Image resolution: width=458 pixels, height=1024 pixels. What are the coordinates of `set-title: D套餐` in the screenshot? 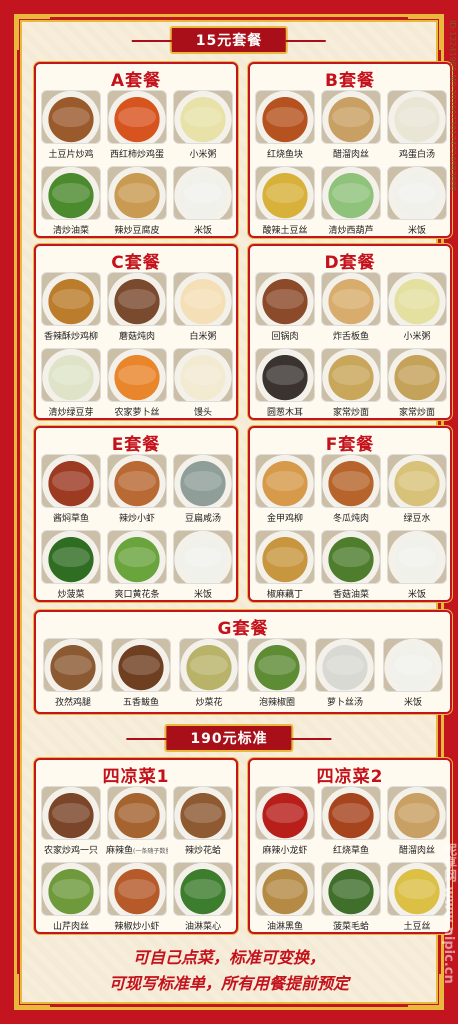 It's located at (350, 263).